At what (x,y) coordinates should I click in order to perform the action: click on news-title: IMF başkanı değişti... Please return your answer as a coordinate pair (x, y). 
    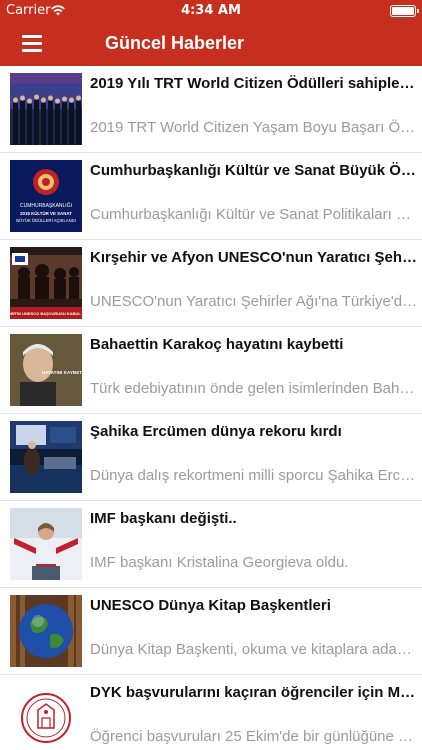
    Looking at the image, I should click on (163, 518).